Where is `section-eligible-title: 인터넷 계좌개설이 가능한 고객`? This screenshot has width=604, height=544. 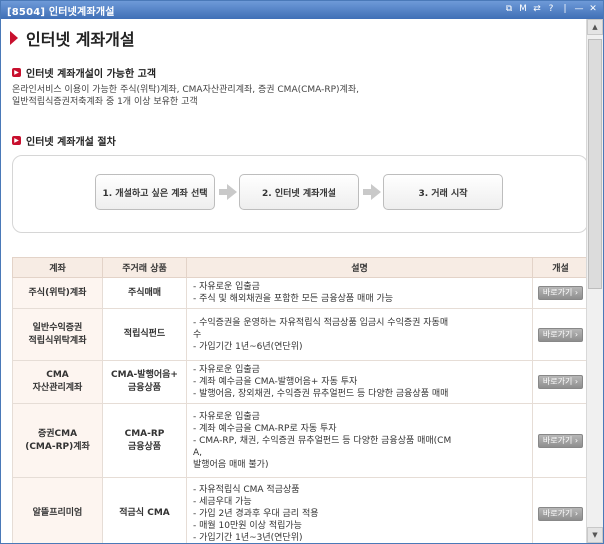 section-eligible-title: 인터넷 계좌개설이 가능한 고객 is located at coordinates (91, 74).